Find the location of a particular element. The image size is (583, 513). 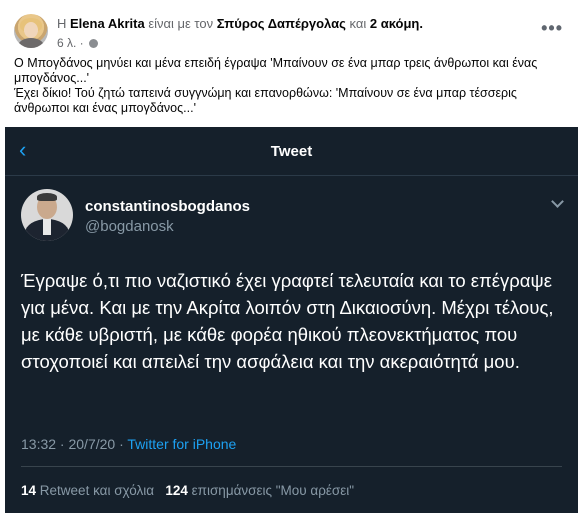

divider is located at coordinates (291, 466).